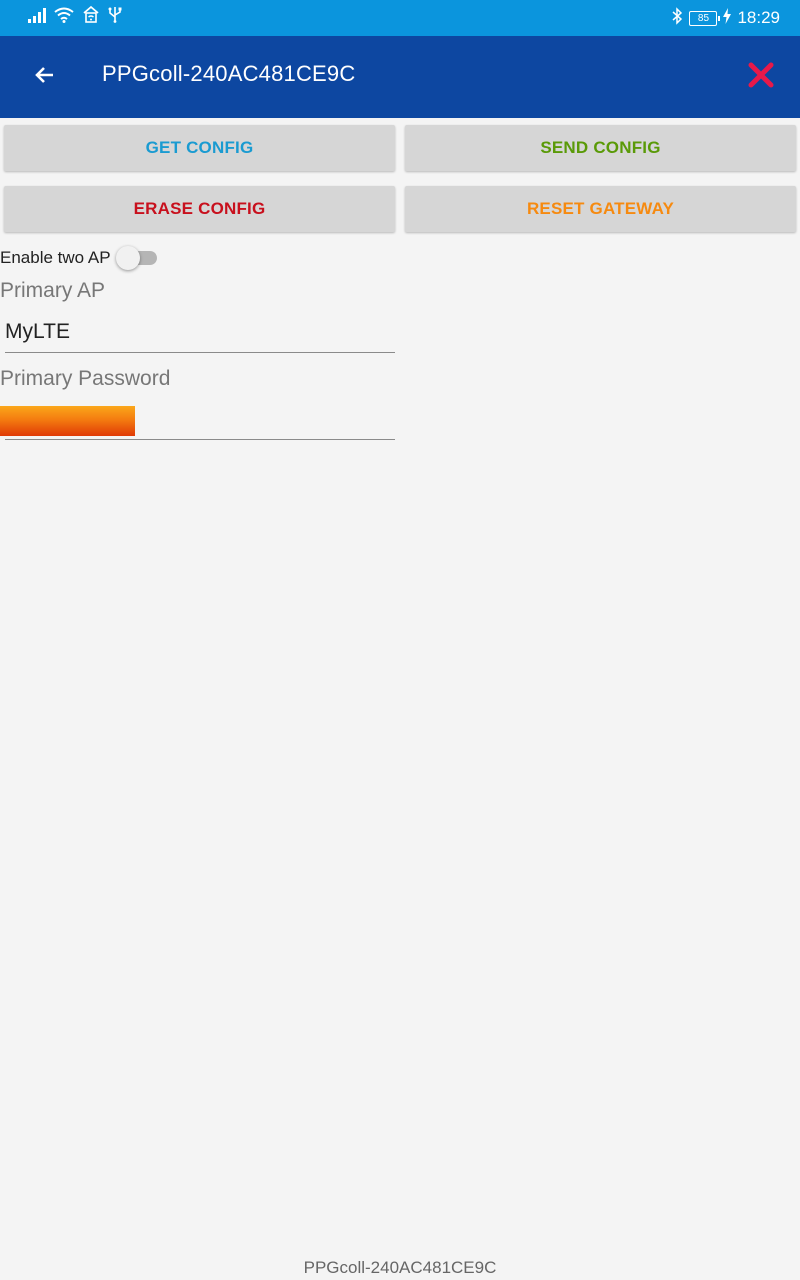 Image resolution: width=800 pixels, height=1280 pixels. What do you see at coordinates (127, 258) in the screenshot?
I see `switch-thumb` at bounding box center [127, 258].